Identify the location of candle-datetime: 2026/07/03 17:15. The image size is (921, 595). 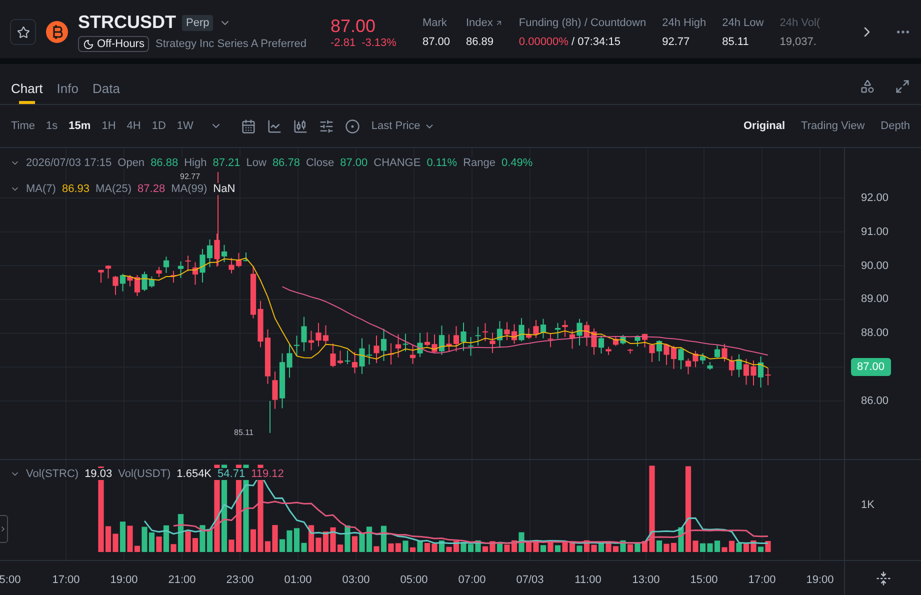
(69, 163).